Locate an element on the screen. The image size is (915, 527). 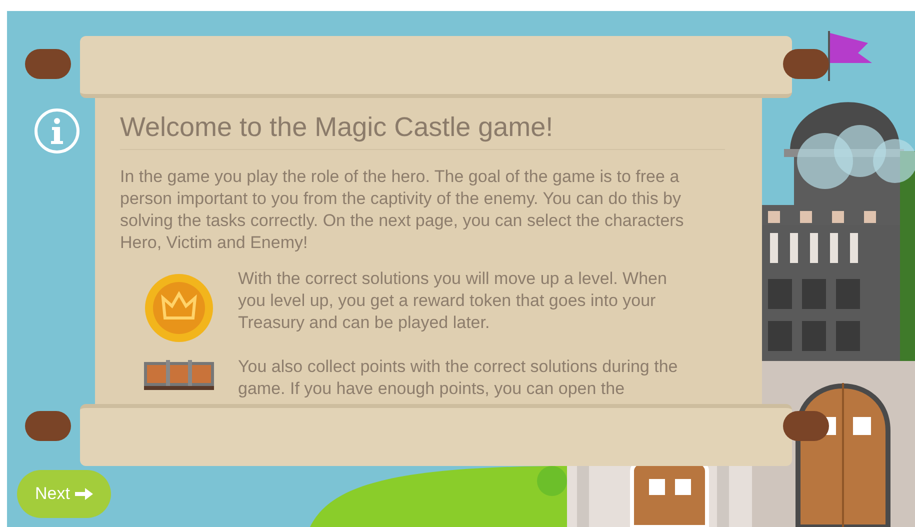
welcome-title: Welcome to the Magic Castle game! is located at coordinates (422, 129).